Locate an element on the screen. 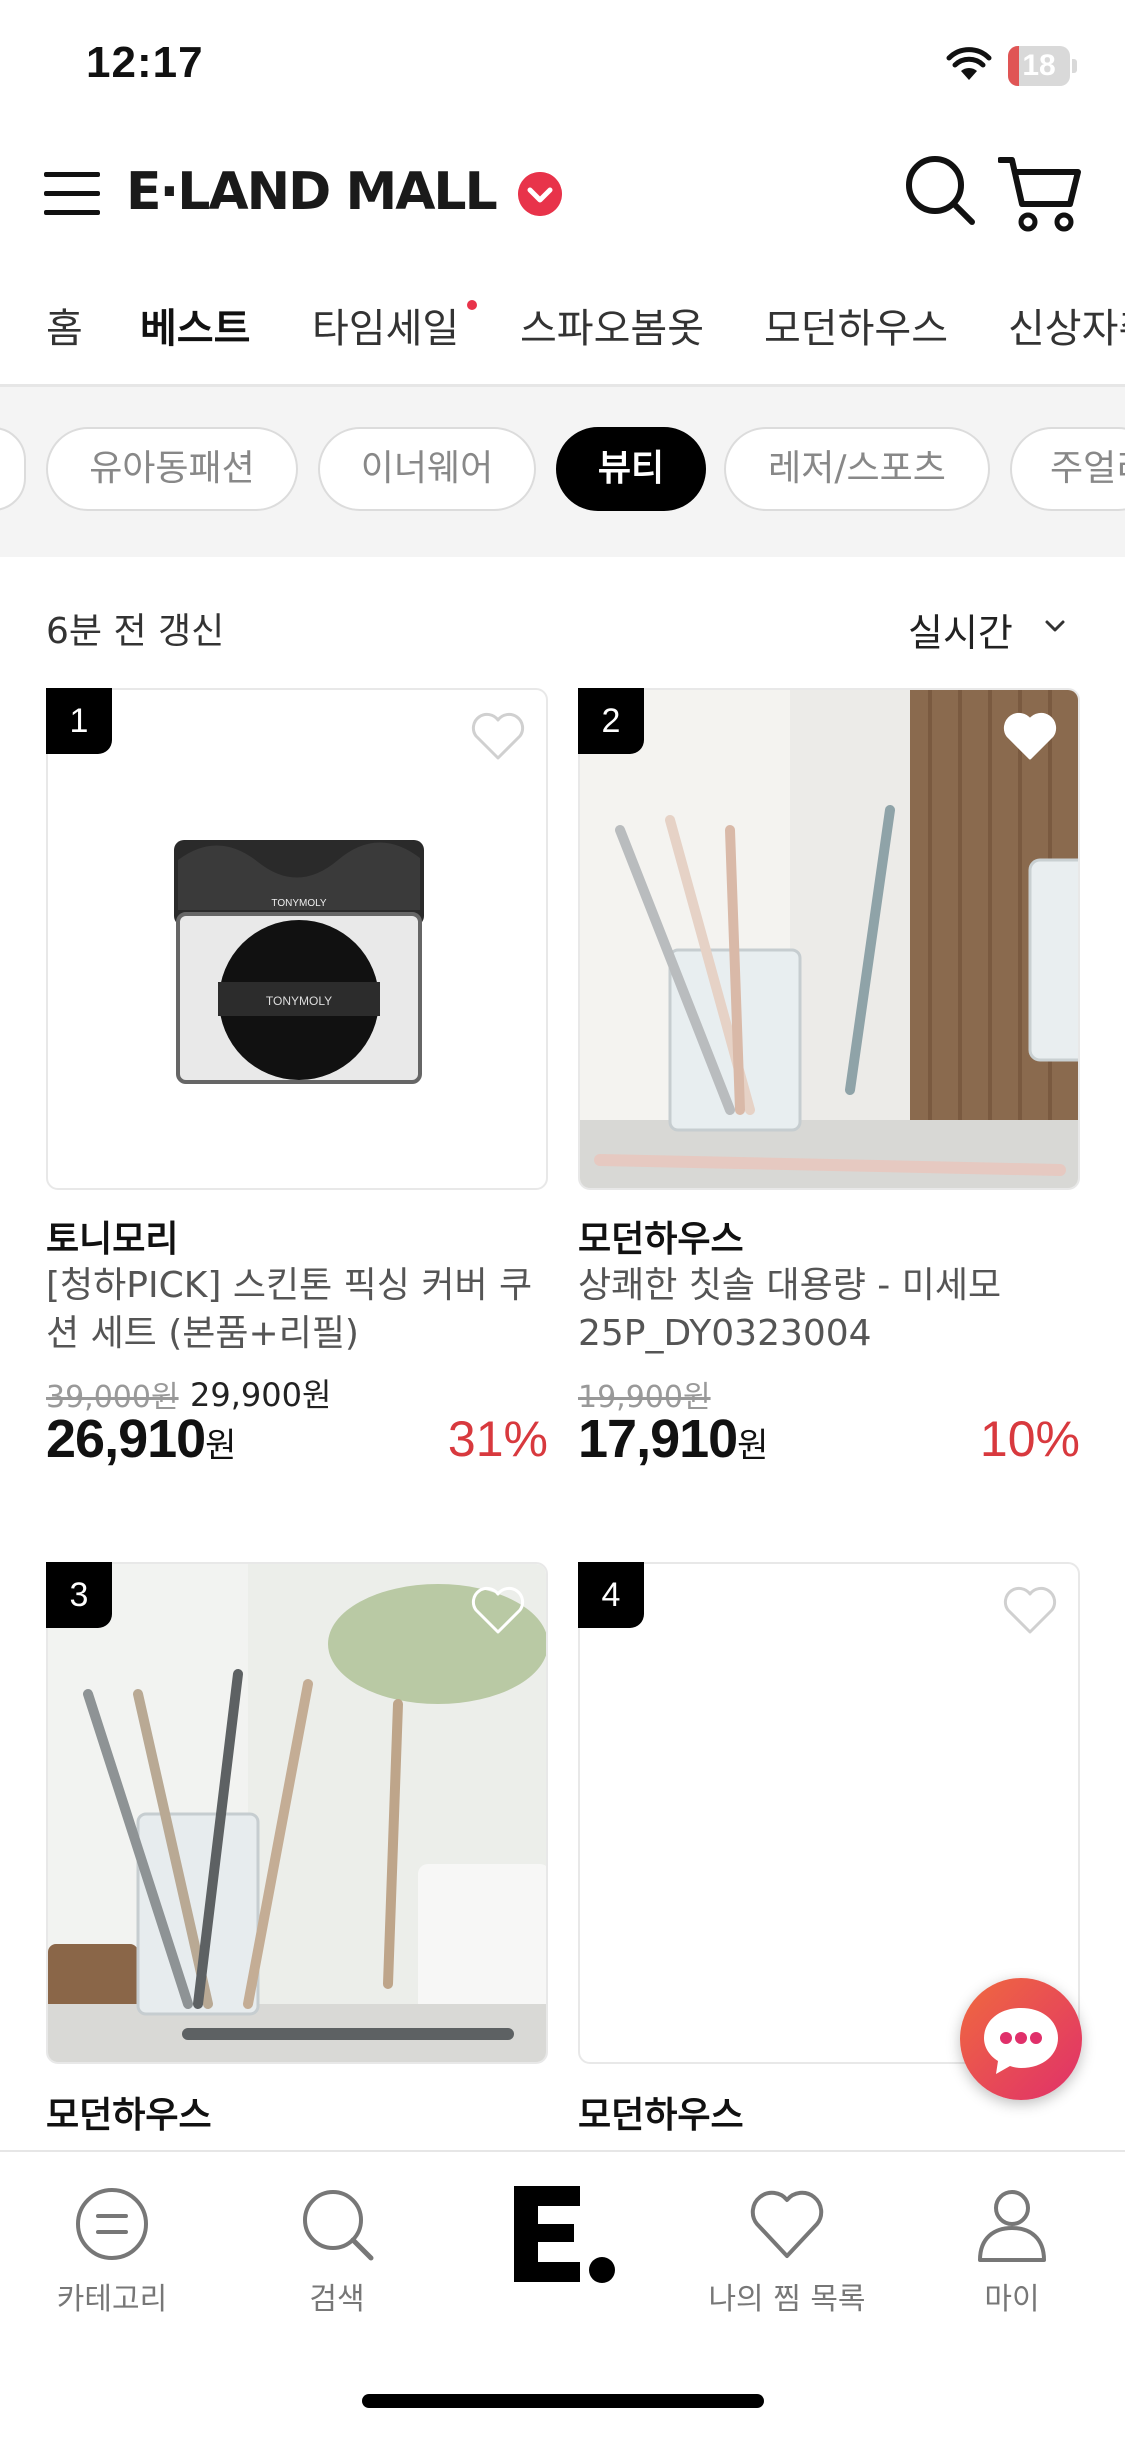  tab-spao: 스파오봄옷 is located at coordinates (612, 325).